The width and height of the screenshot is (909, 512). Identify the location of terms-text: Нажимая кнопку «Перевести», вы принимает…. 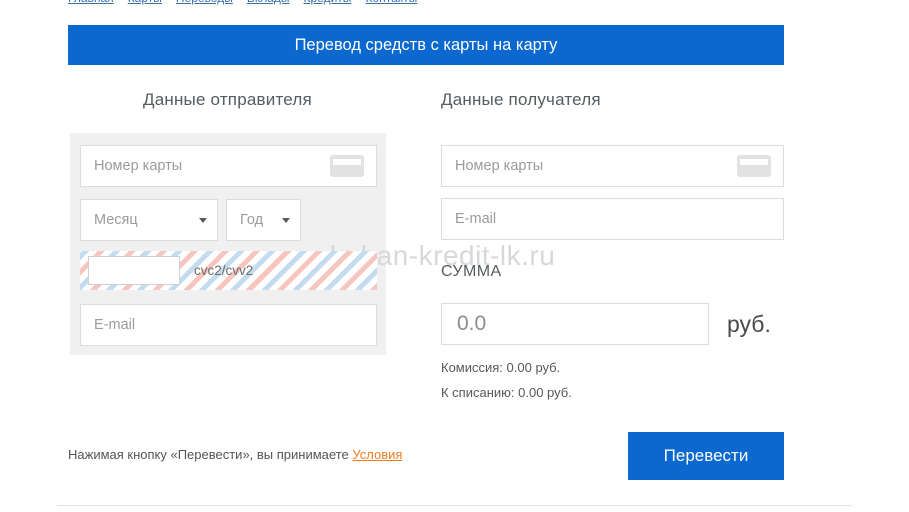
(210, 454).